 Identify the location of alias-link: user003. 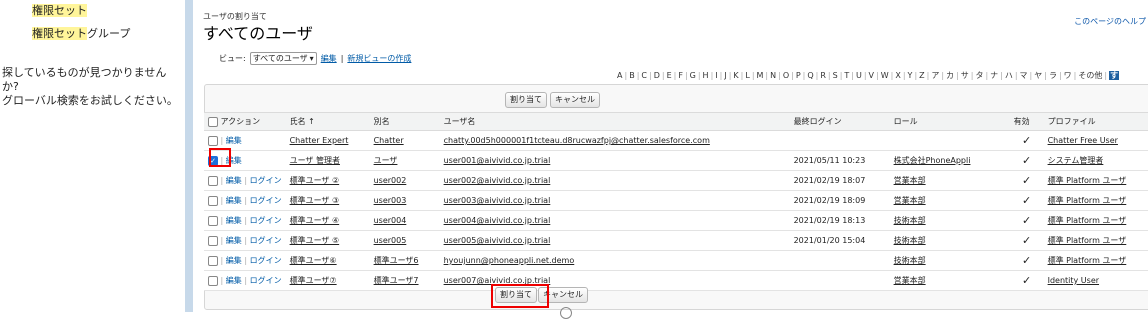
(390, 200).